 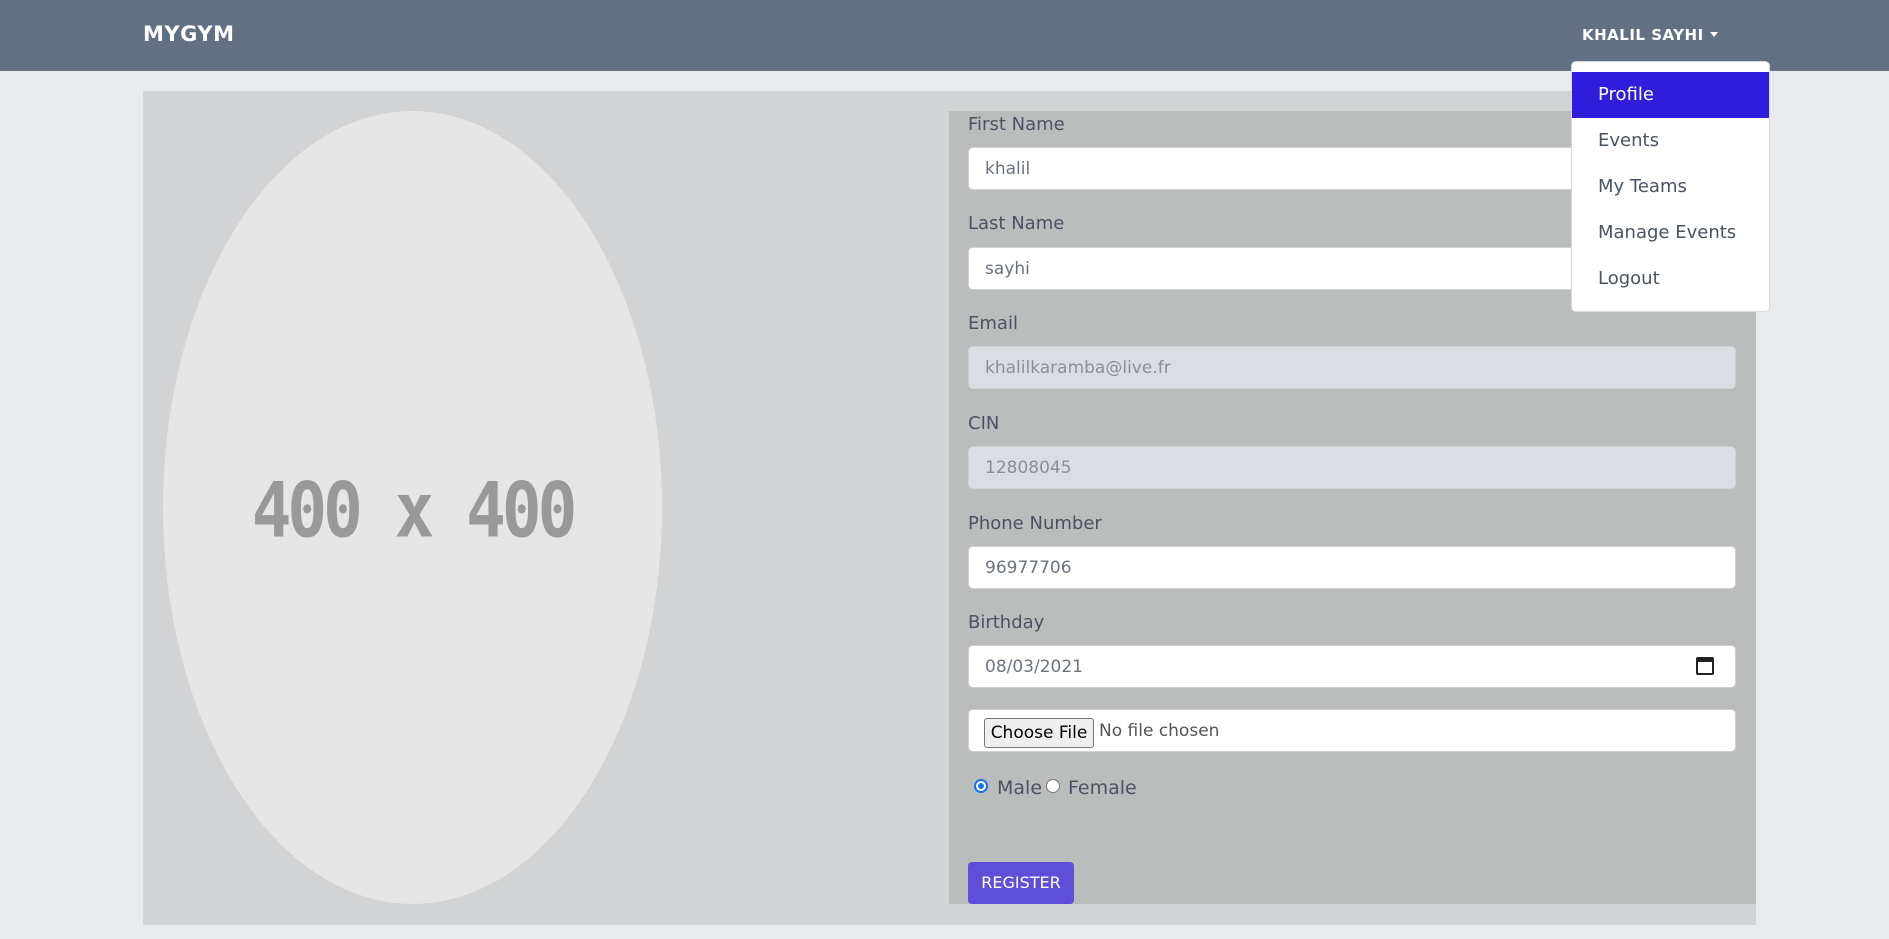 I want to click on birthday-label: Birthday, so click(x=1006, y=622).